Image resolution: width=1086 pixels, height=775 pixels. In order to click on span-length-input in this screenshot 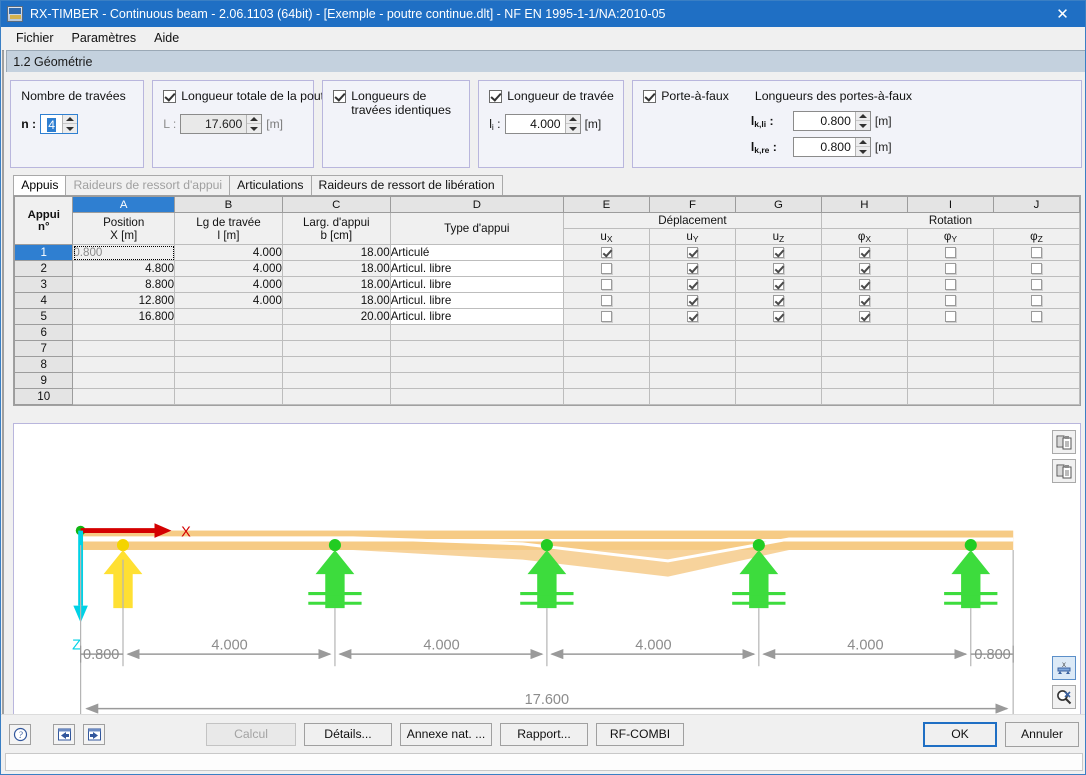, I will do `click(535, 124)`.